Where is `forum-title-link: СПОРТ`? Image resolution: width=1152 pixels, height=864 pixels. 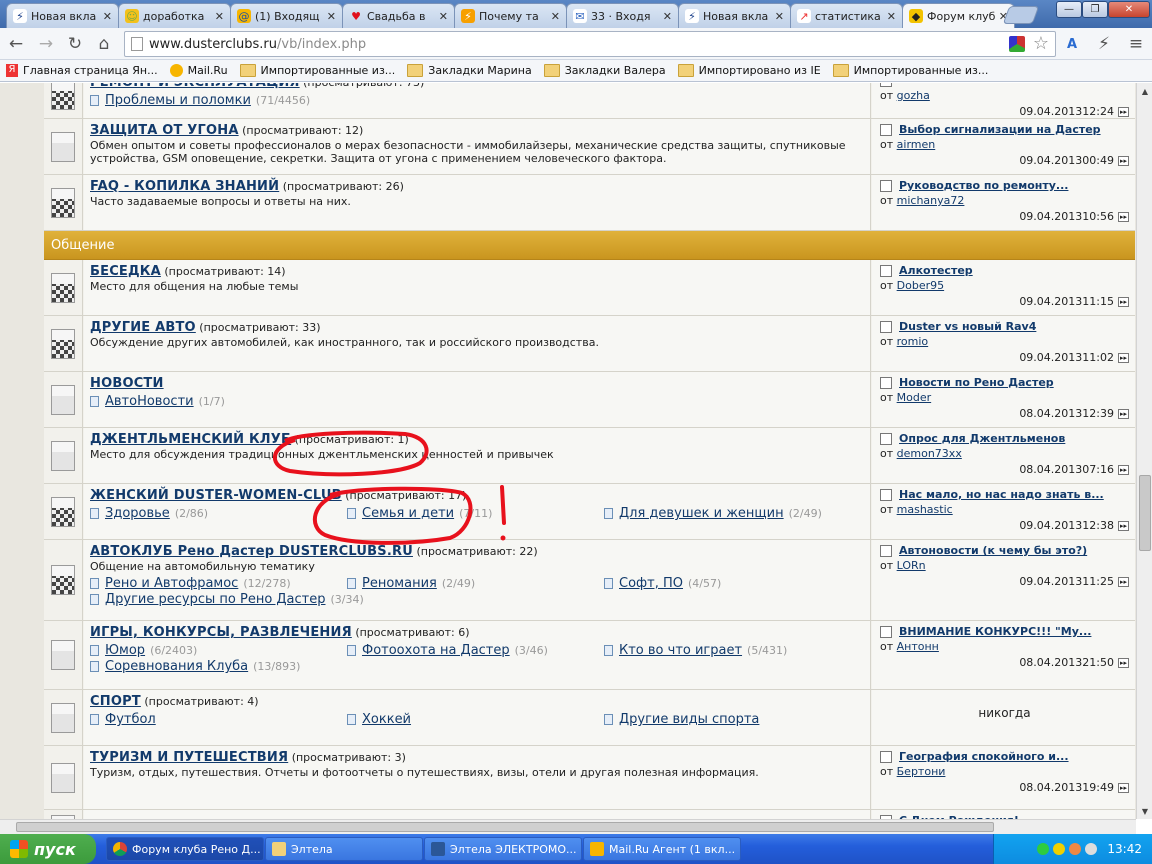
forum-title-link: СПОРТ is located at coordinates (115, 701).